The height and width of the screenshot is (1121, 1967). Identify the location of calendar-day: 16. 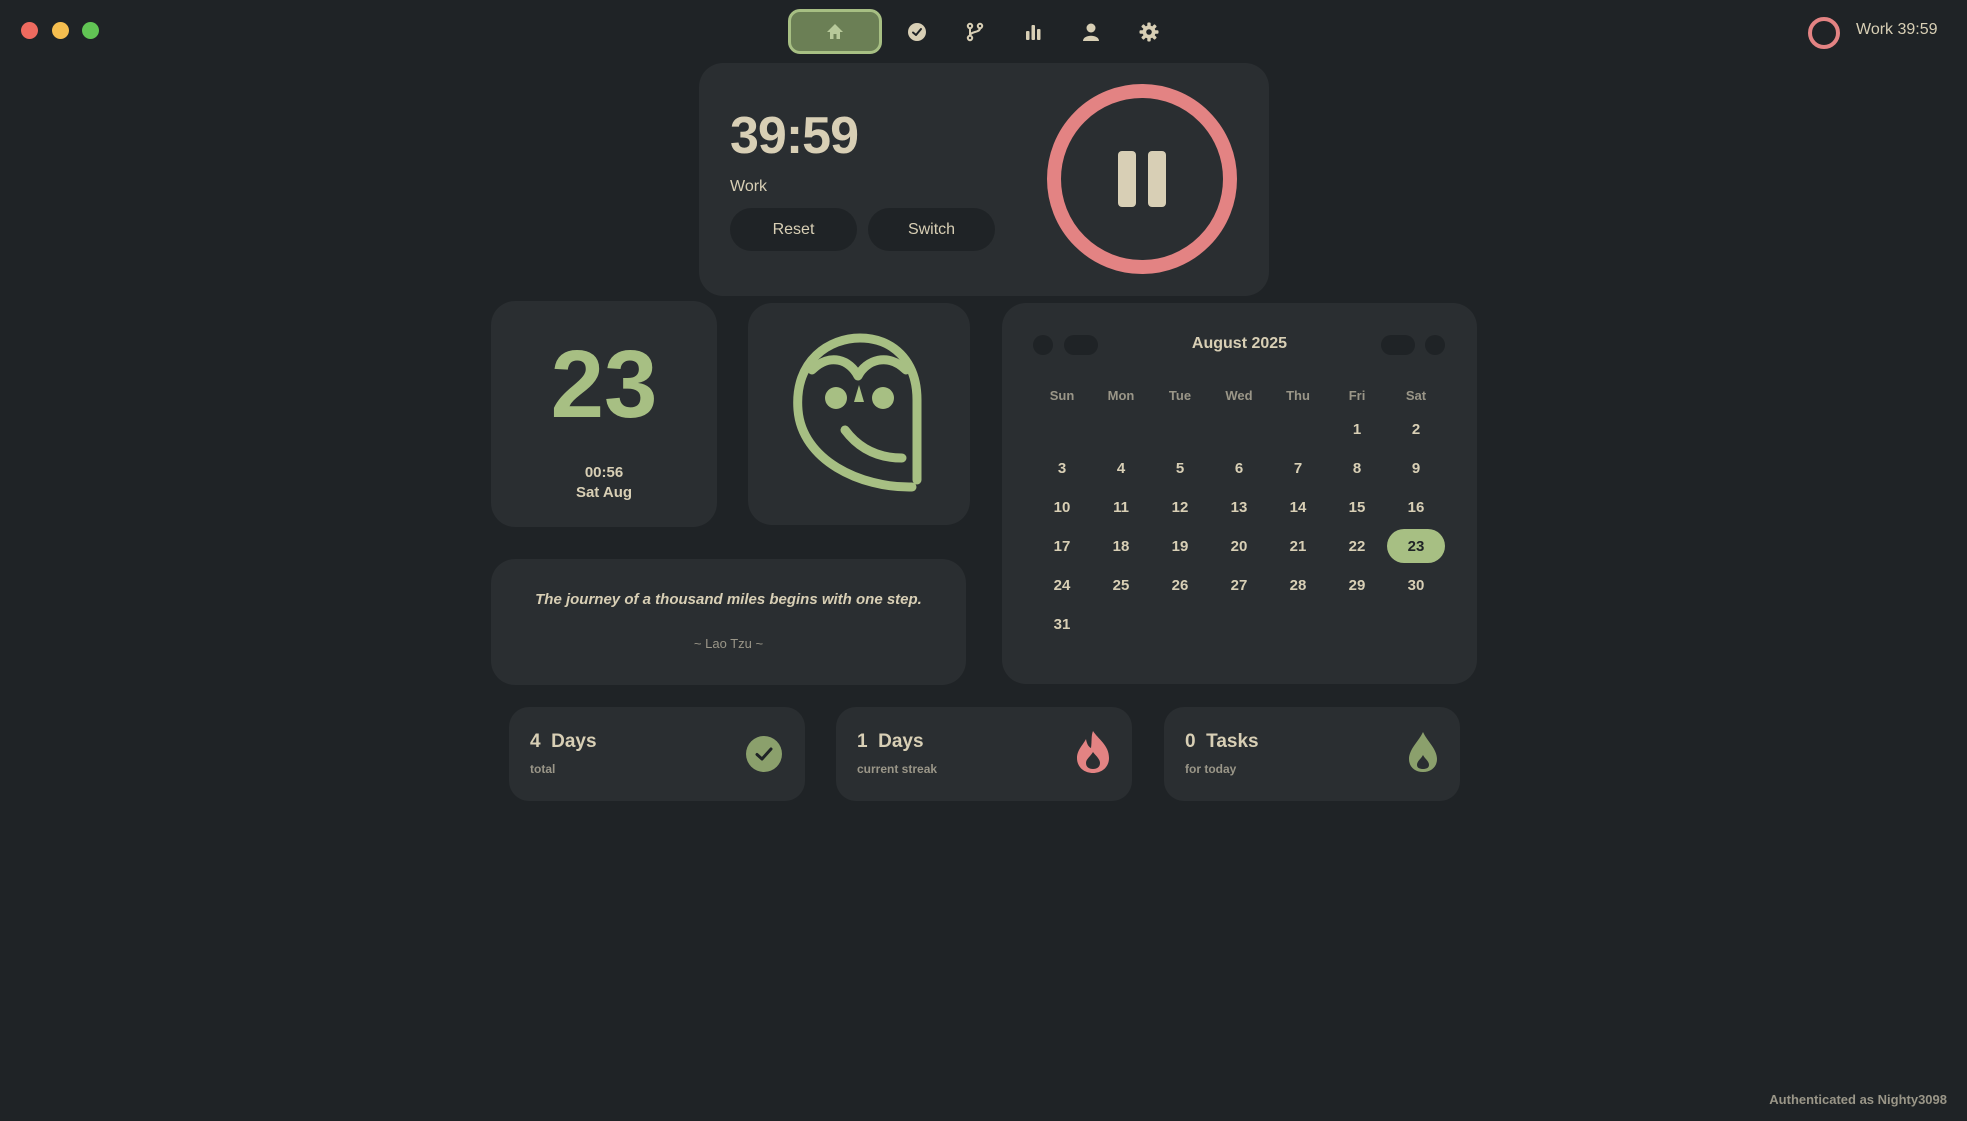
(1416, 507).